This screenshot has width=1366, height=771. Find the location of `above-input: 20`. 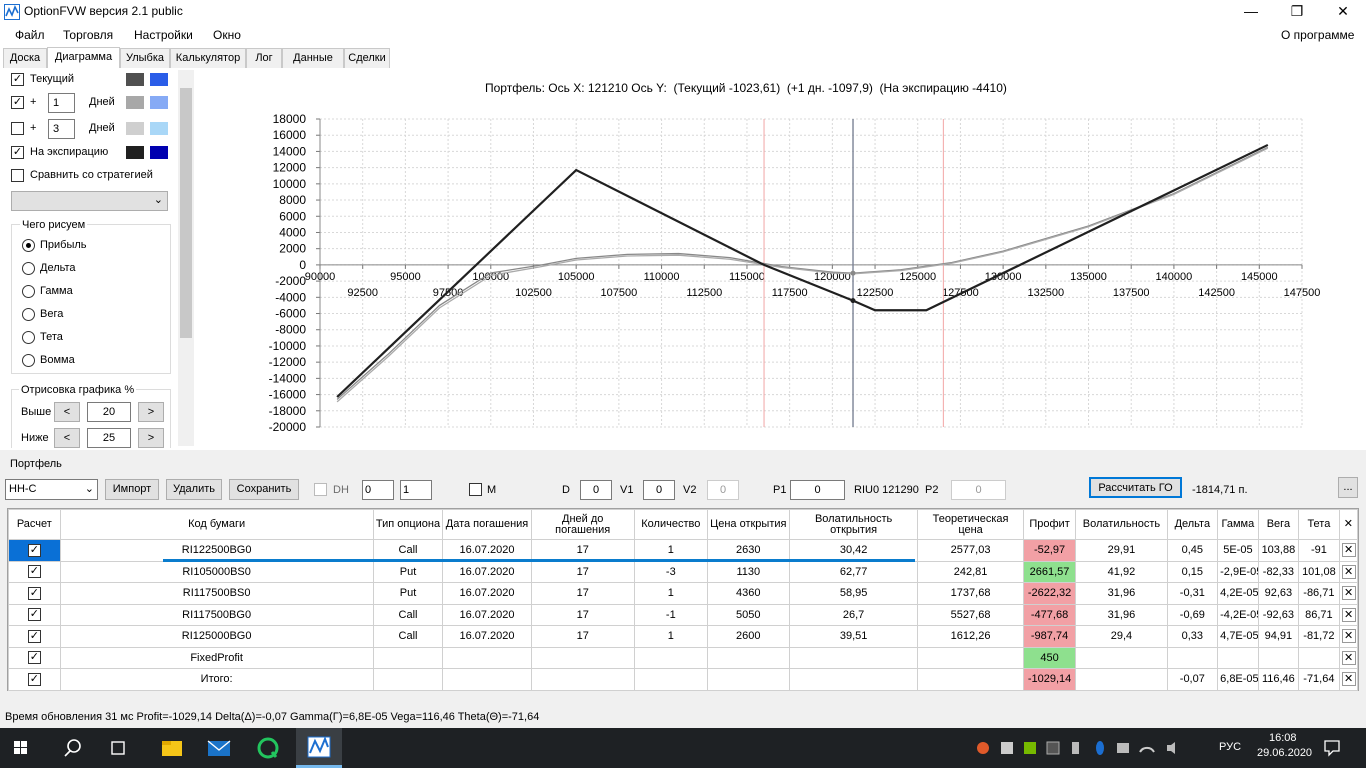

above-input: 20 is located at coordinates (109, 412).